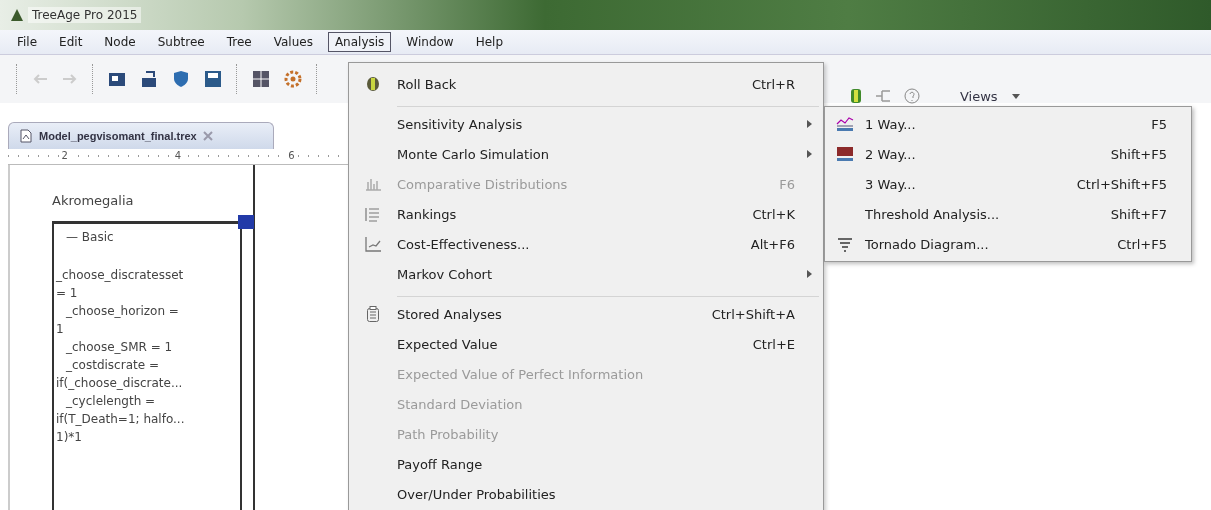 The height and width of the screenshot is (510, 1211). What do you see at coordinates (1138, 154) in the screenshot?
I see `shortcut-label: Shift+F5` at bounding box center [1138, 154].